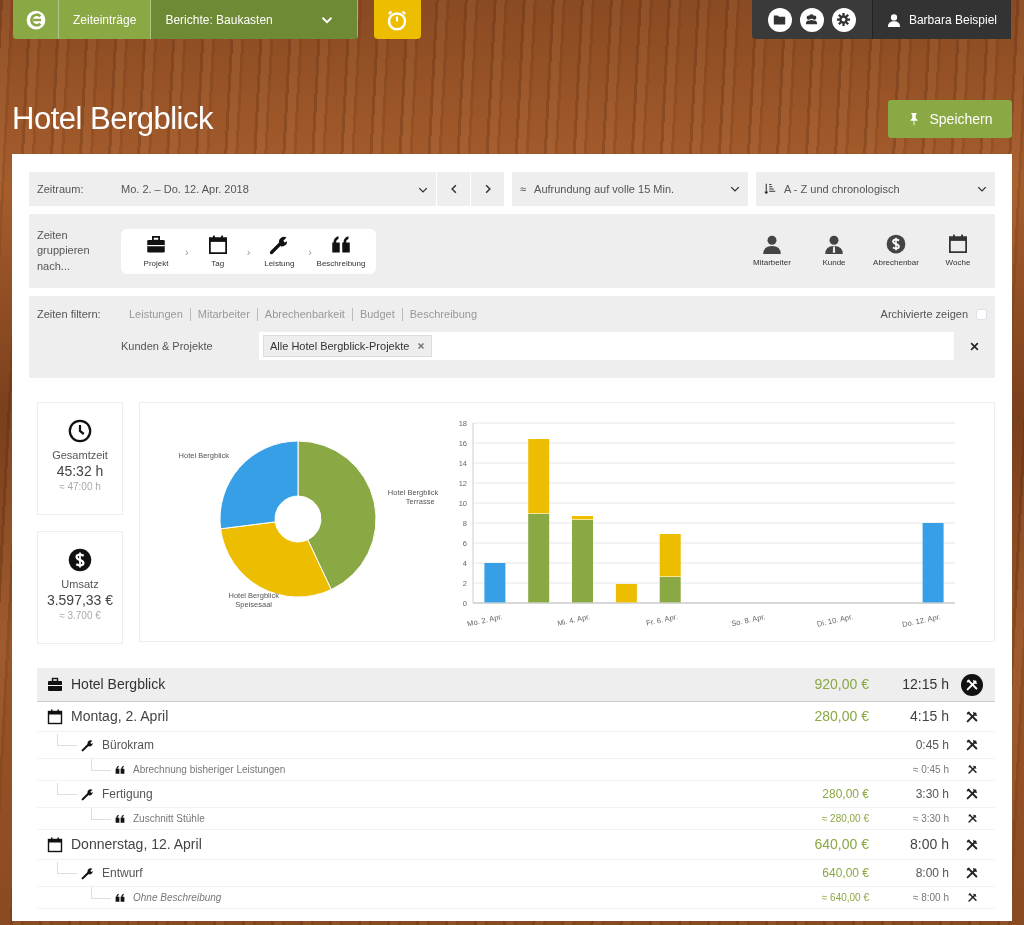  Describe the element at coordinates (169, 819) in the screenshot. I see `row-label: Zuschnitt Stühle` at that location.